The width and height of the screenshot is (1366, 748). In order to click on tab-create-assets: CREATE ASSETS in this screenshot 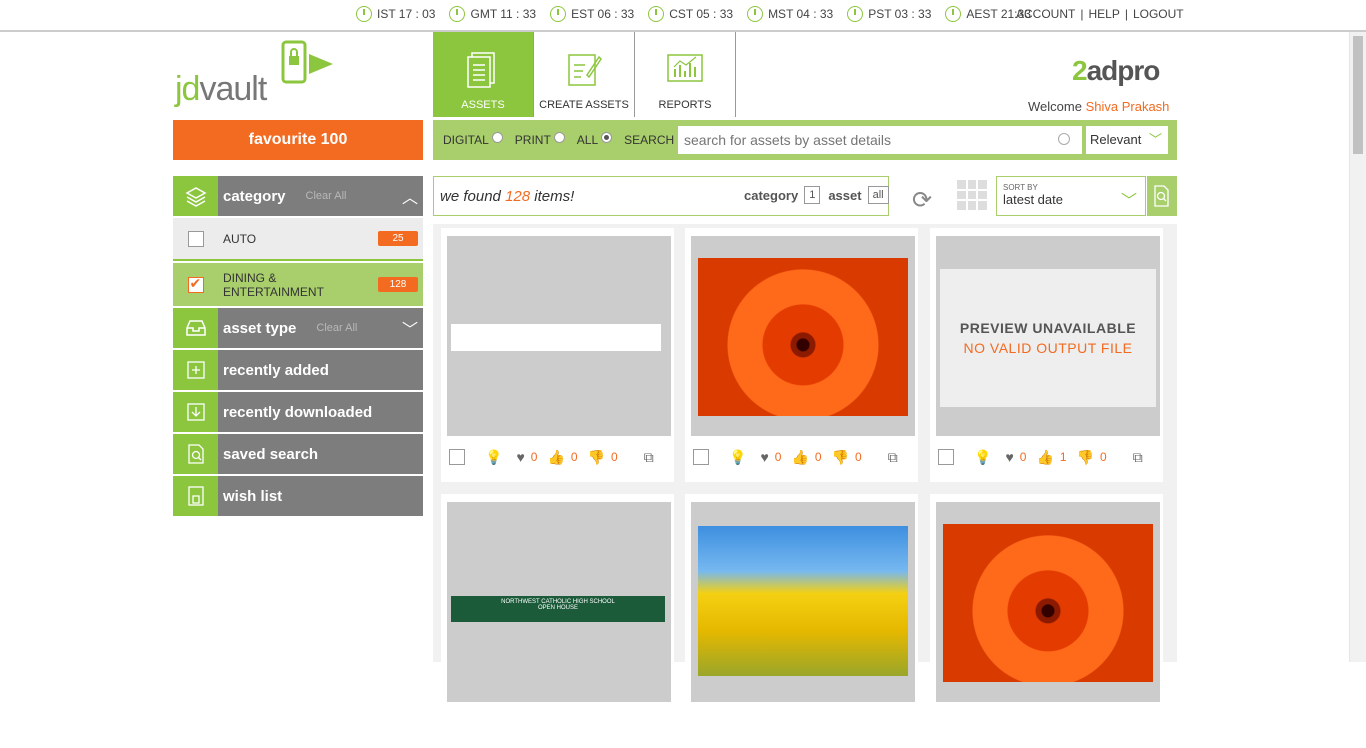, I will do `click(584, 74)`.